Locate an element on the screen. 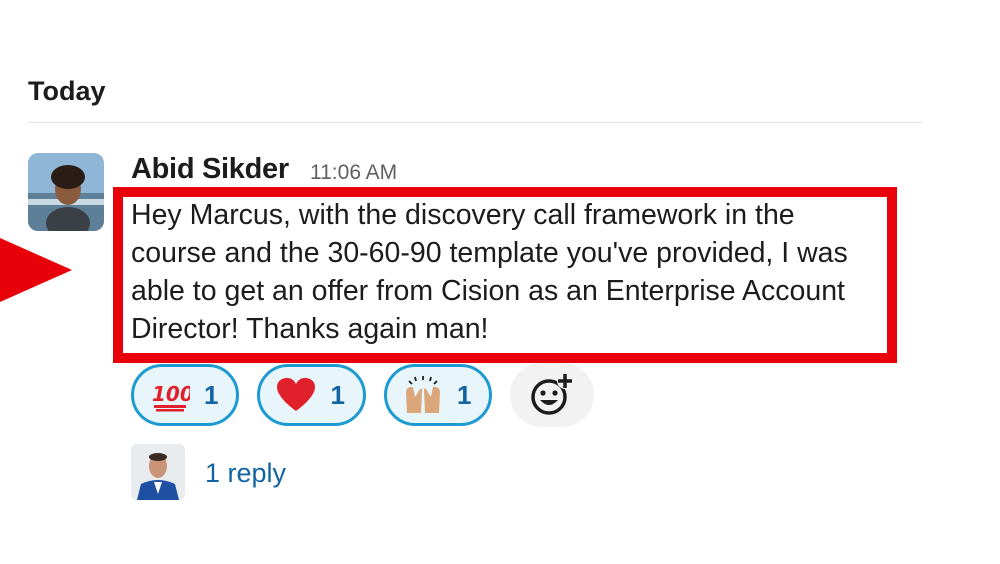 This screenshot has width=1000, height=564. reaction-red-heart: 1 is located at coordinates (311, 395).